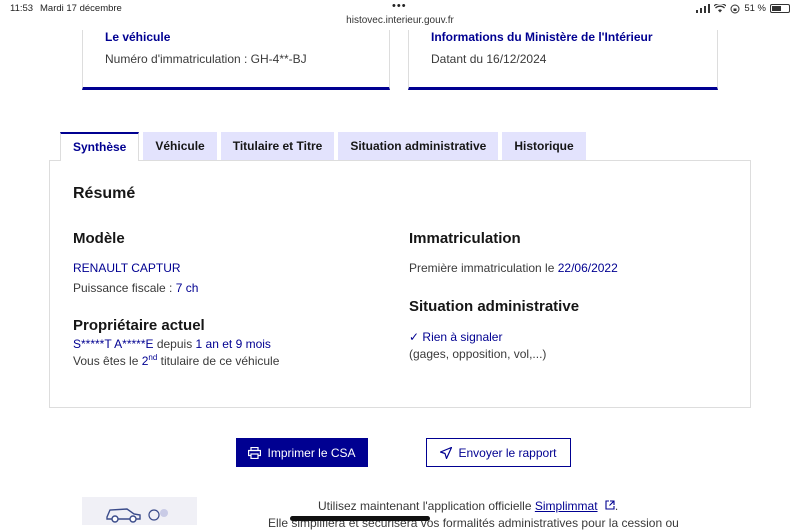 The width and height of the screenshot is (800, 530). What do you see at coordinates (462, 337) in the screenshot?
I see `admin-status-text: Rien à signaler` at bounding box center [462, 337].